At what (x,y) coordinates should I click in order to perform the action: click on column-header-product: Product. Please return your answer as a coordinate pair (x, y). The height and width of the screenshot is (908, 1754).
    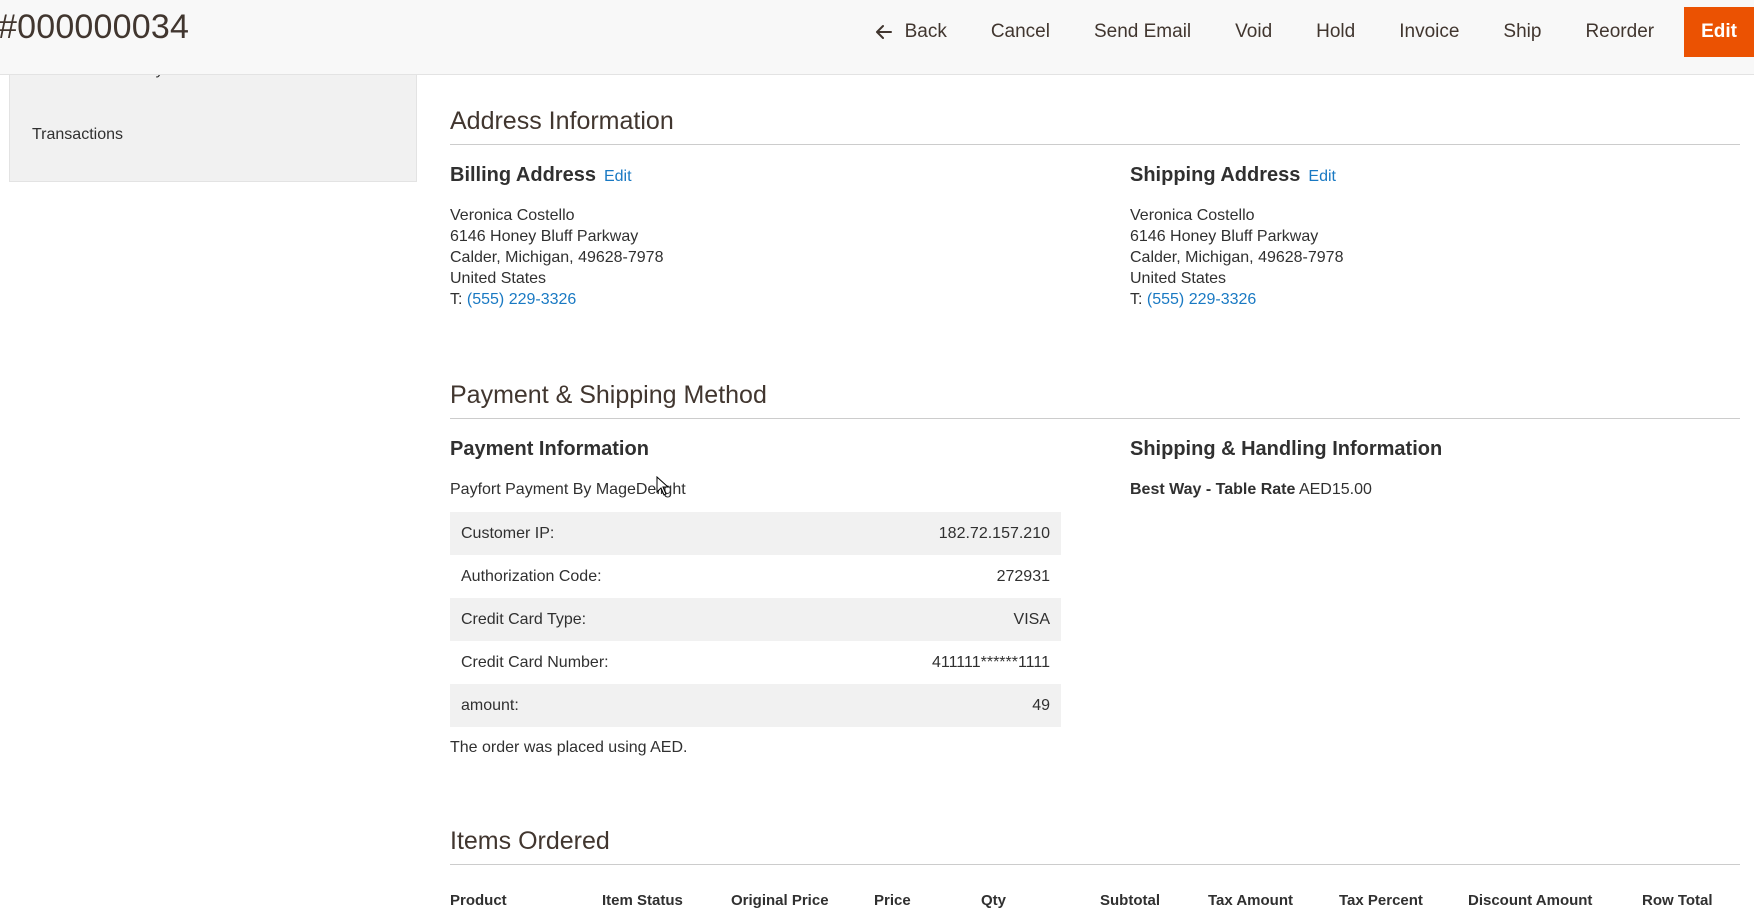
    Looking at the image, I should click on (478, 900).